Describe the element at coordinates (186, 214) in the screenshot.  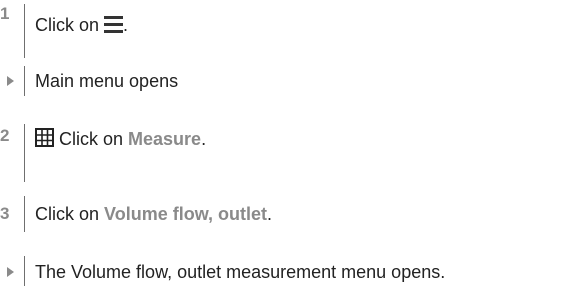
I see `menu-item-keyword: Volume flow, outlet` at that location.